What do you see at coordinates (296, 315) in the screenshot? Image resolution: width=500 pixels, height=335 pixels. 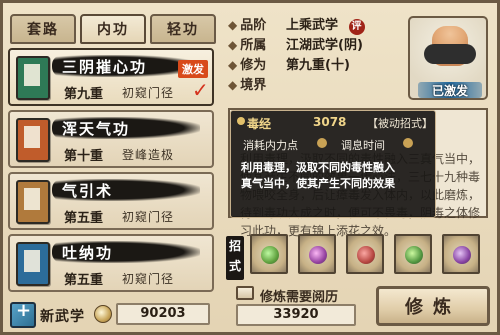 I see `requirement-value: 33920` at bounding box center [296, 315].